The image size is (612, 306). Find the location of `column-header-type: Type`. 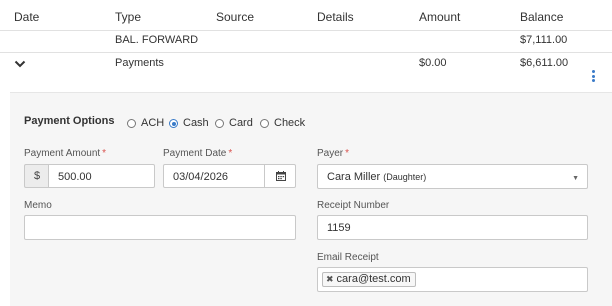

column-header-type: Type is located at coordinates (128, 17).